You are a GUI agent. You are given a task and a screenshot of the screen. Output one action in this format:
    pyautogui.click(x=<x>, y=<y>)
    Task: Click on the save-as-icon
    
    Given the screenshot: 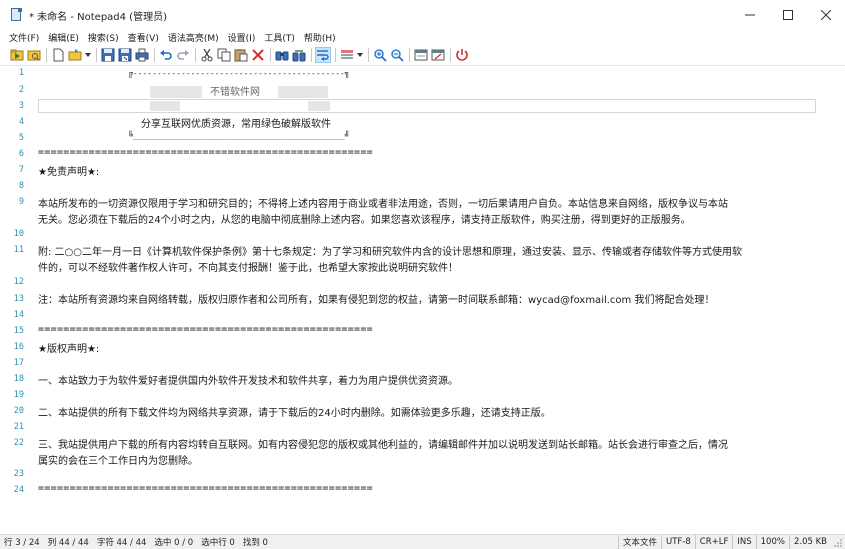 What is the action you would take?
    pyautogui.click(x=125, y=55)
    